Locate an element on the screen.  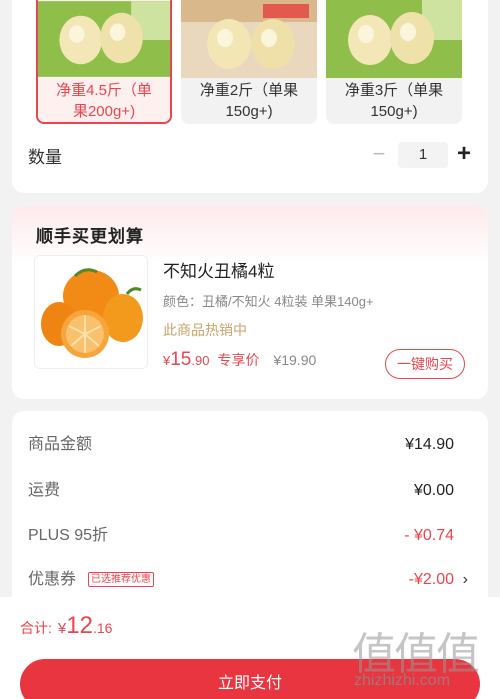
summary-row-shipping: 运费 ¥0.00 is located at coordinates (248, 491).